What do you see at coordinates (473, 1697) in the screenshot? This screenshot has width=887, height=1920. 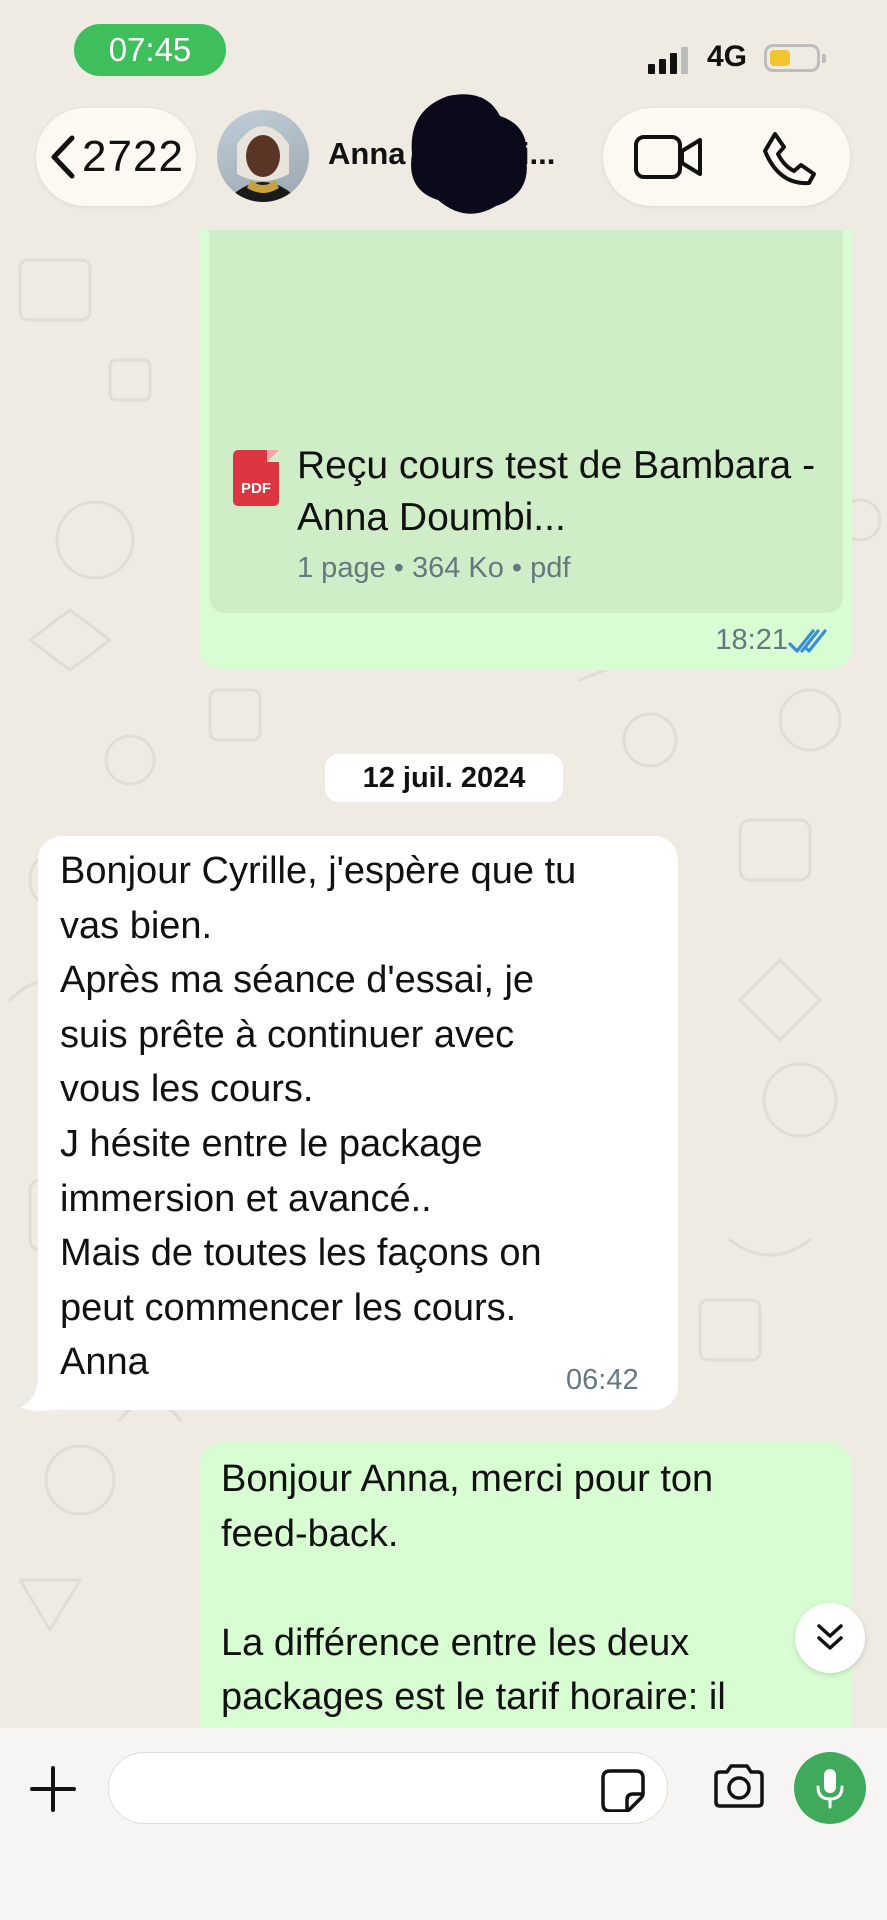 I see `message-line: packages est le tarif horaire: il` at bounding box center [473, 1697].